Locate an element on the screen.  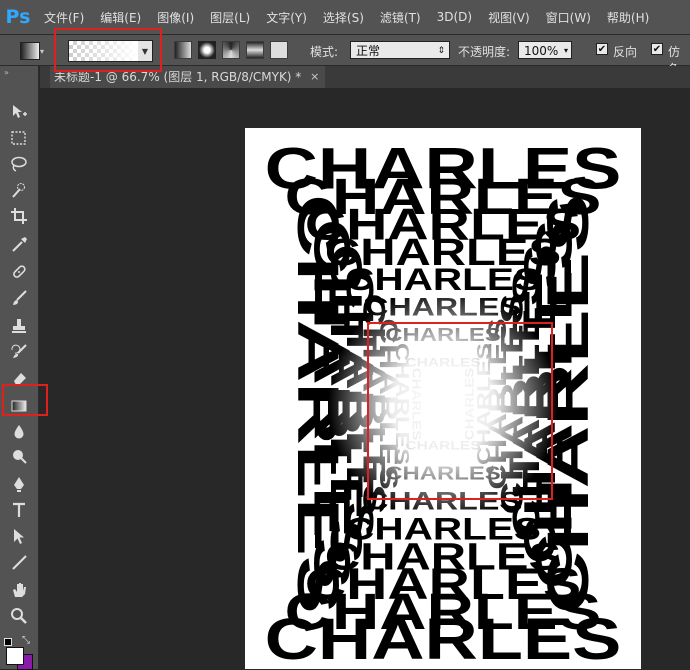
menu-3d: 3D(D) is located at coordinates (454, 17).